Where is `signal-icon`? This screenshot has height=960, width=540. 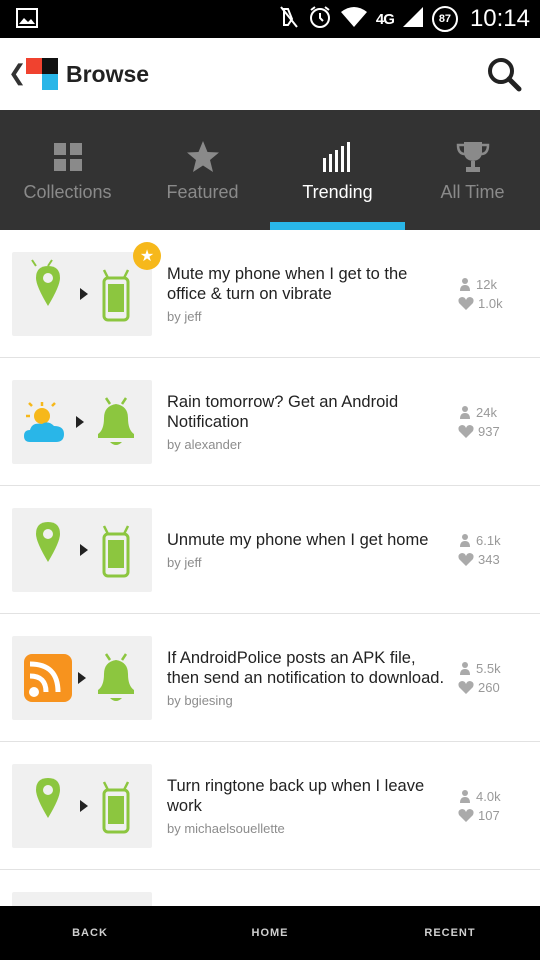 signal-icon is located at coordinates (413, 19).